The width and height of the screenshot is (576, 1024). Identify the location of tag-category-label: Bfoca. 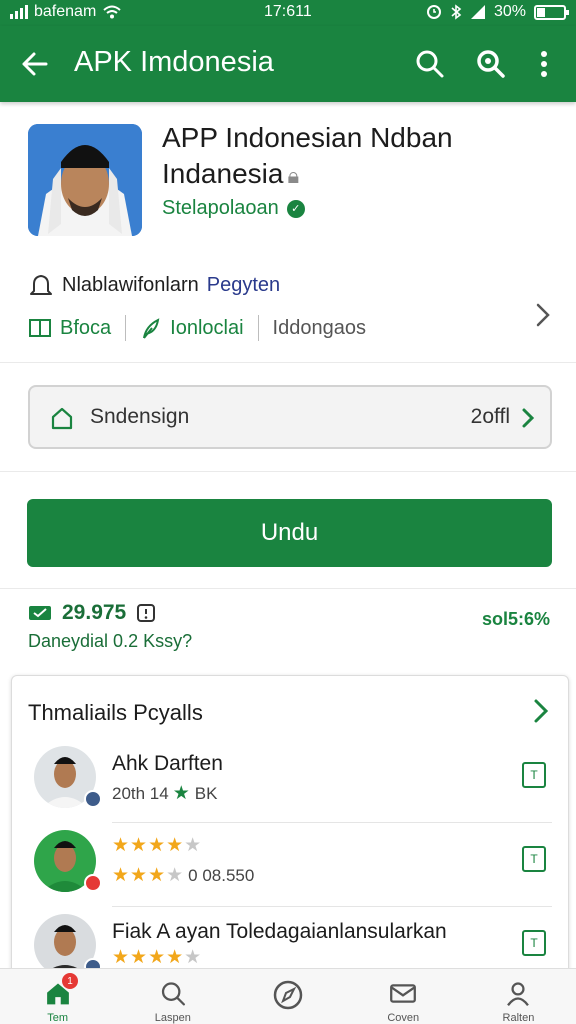
(86, 327).